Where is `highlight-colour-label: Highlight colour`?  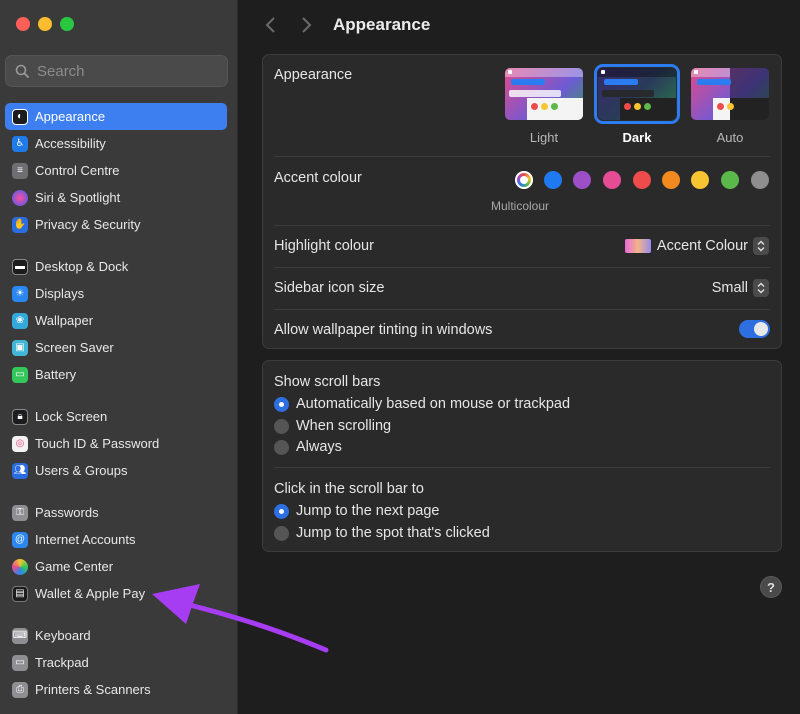 highlight-colour-label: Highlight colour is located at coordinates (324, 246).